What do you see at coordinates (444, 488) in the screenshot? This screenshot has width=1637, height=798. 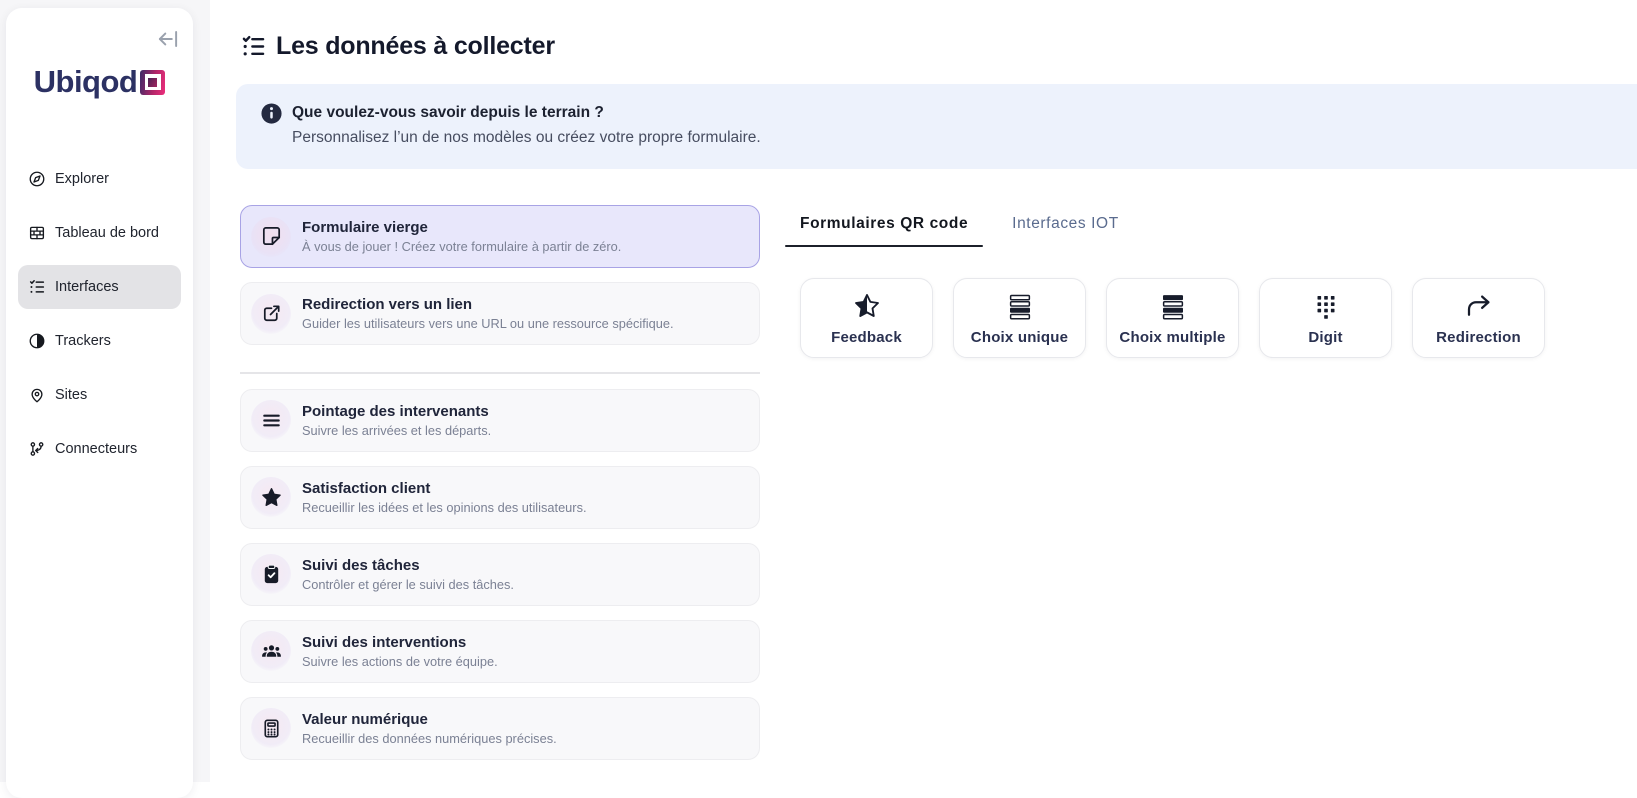 I see `template-title: Satisfaction client` at bounding box center [444, 488].